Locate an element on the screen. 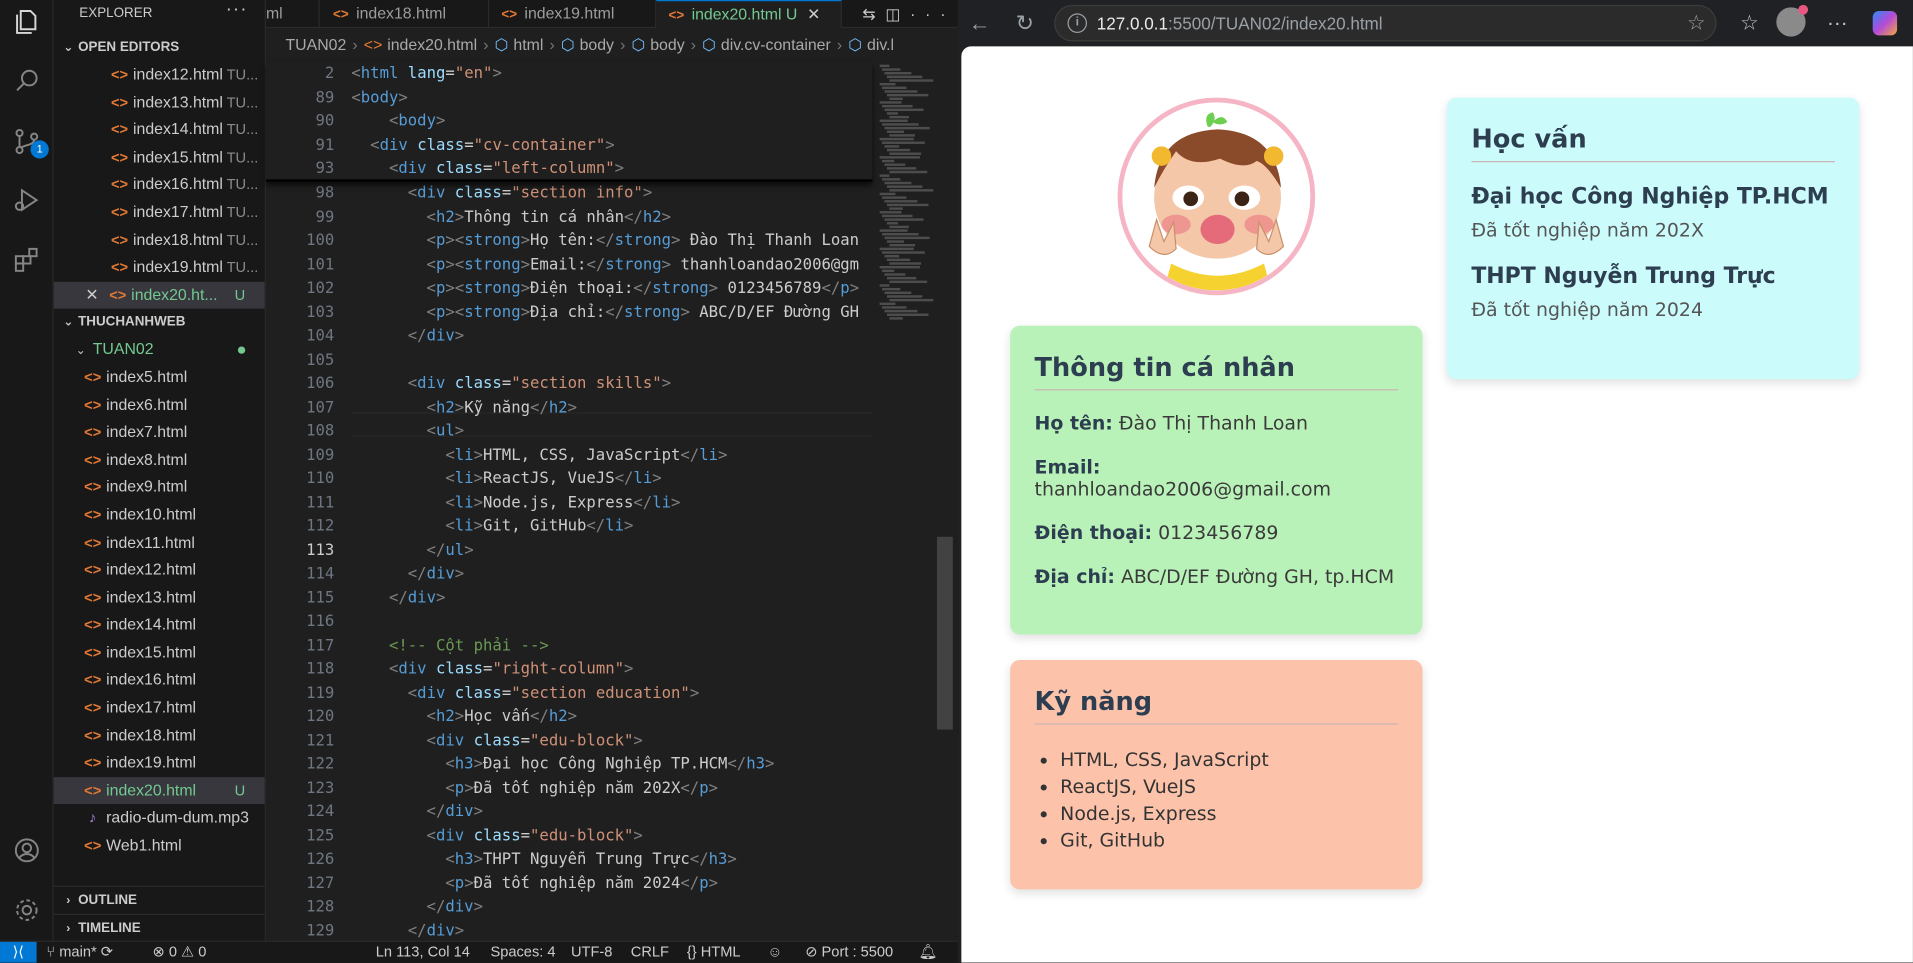  breadcrumb-item: index20.html is located at coordinates (432, 44).